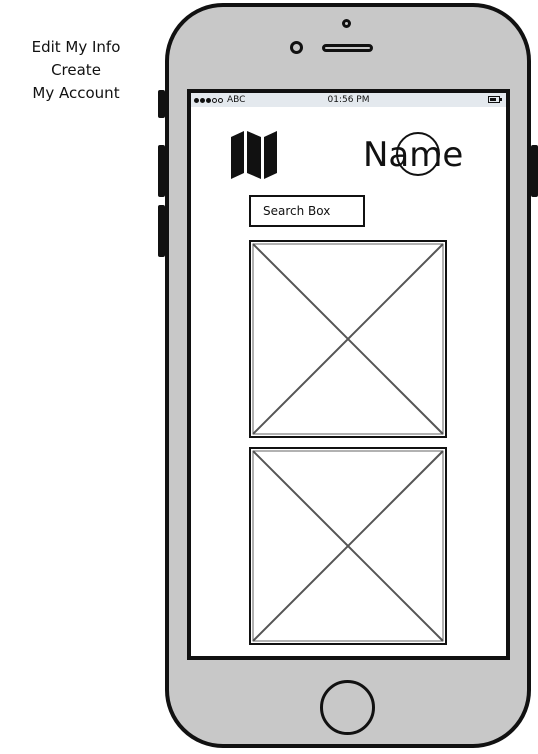 This screenshot has width=538, height=754. Describe the element at coordinates (418, 154) in the screenshot. I see `title-circle-decoration` at that location.